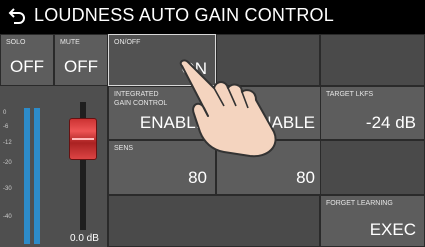  I want to click on page-title: LOUDNESS AUTO GAIN CONTROL, so click(184, 14).